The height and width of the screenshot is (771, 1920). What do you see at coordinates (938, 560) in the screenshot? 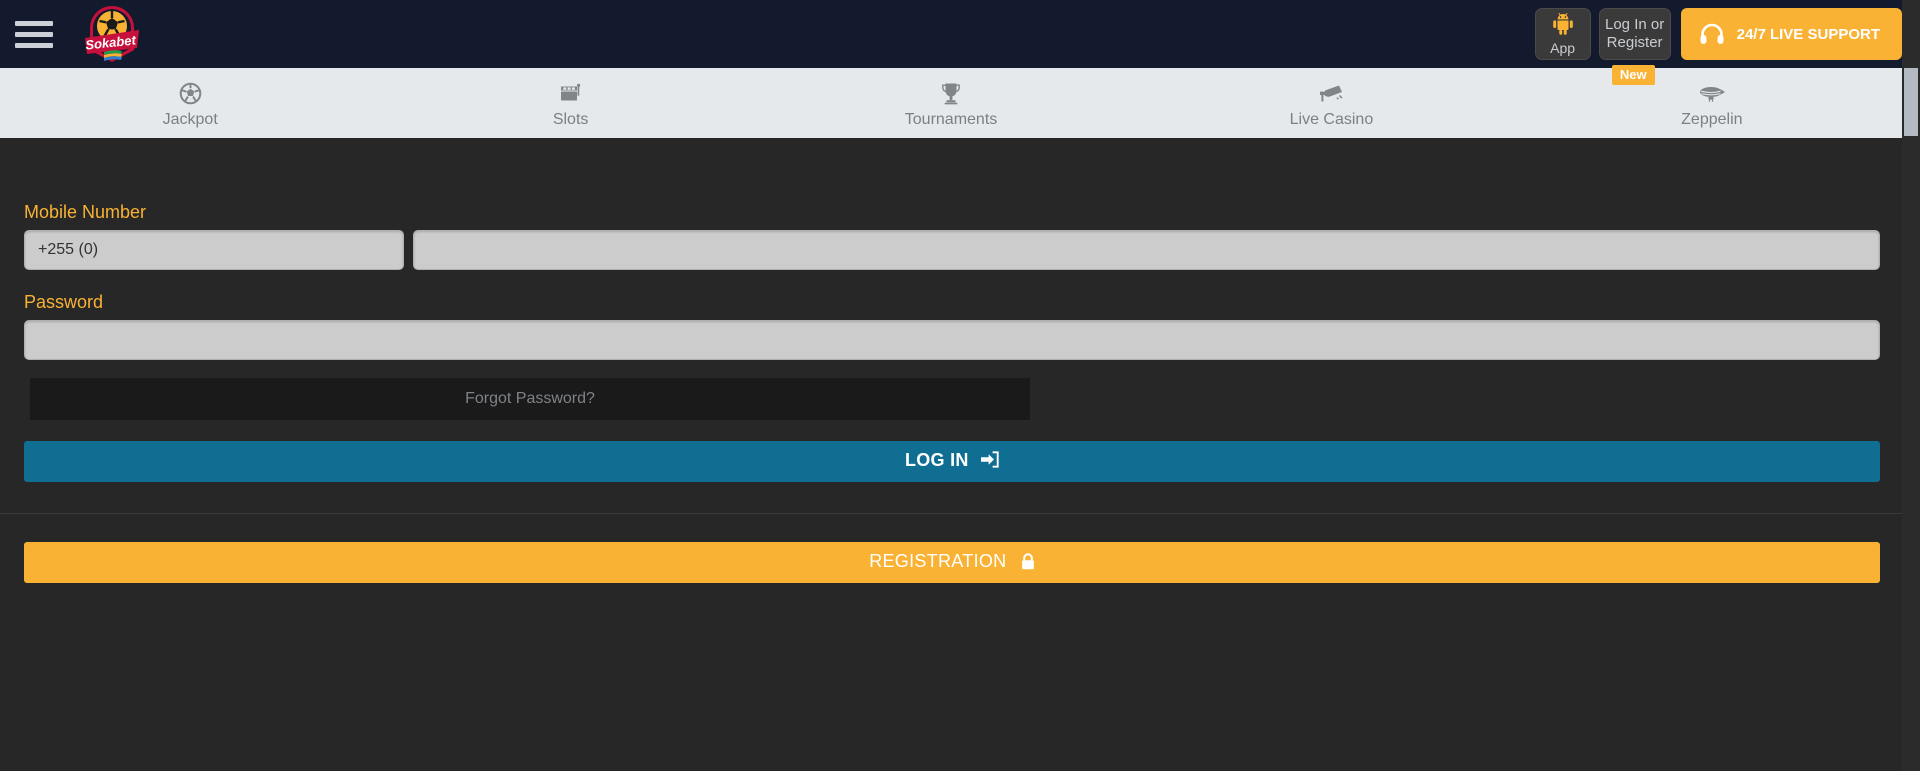
I see `registration-button-label: REGISTRATION` at bounding box center [938, 560].